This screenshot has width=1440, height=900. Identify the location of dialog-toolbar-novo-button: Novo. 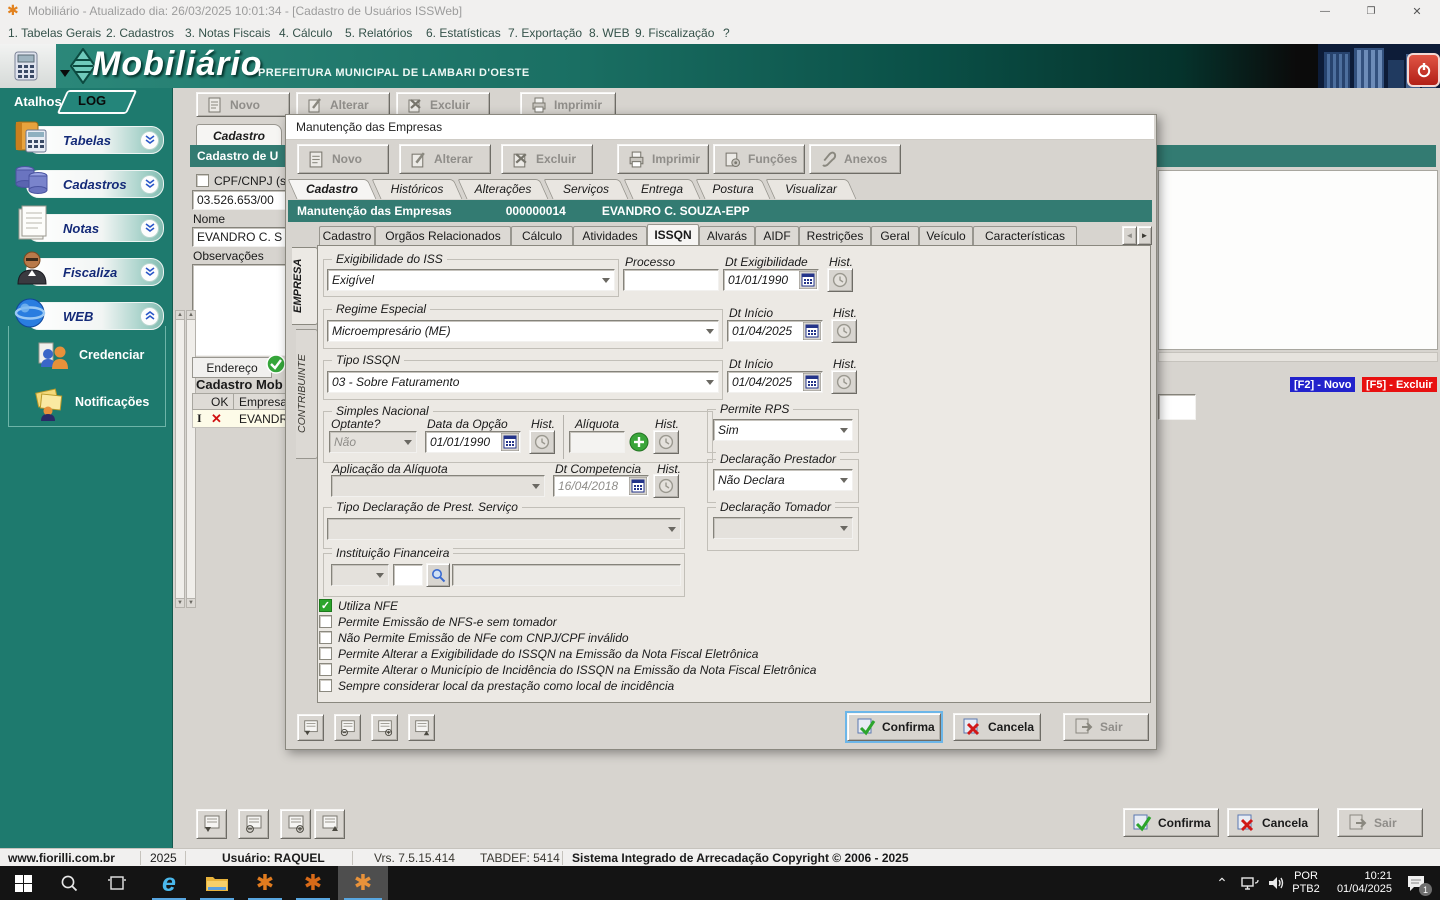
(343, 159).